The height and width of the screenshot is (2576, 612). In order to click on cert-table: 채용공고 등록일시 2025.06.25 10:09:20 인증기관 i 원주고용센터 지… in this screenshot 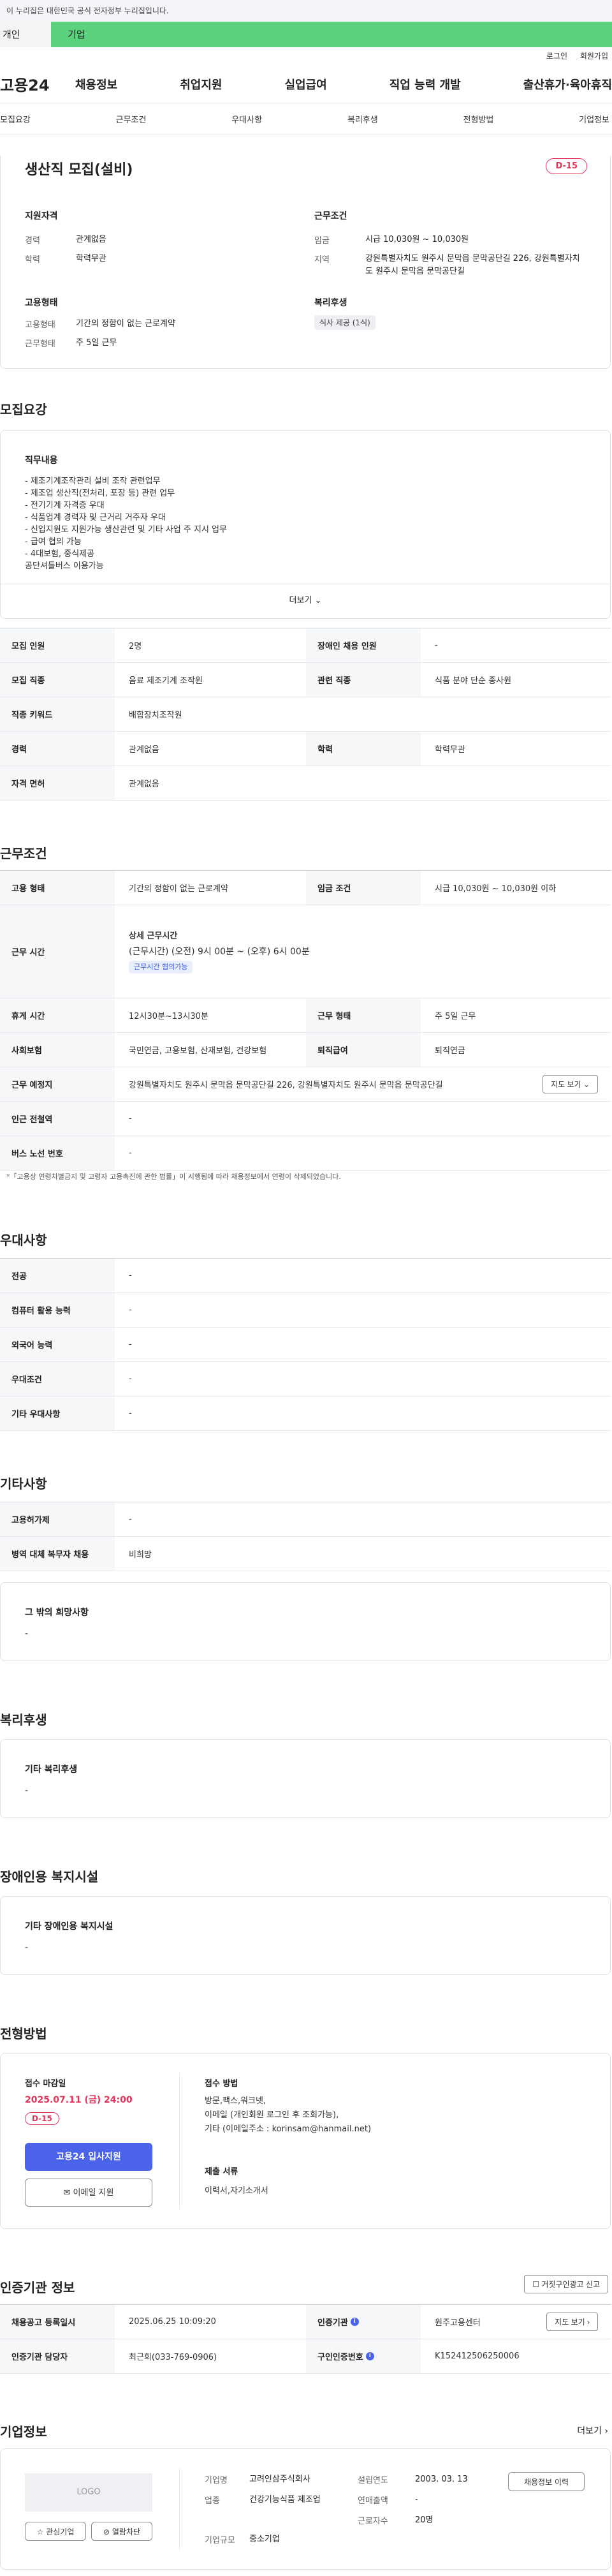, I will do `click(305, 2339)`.